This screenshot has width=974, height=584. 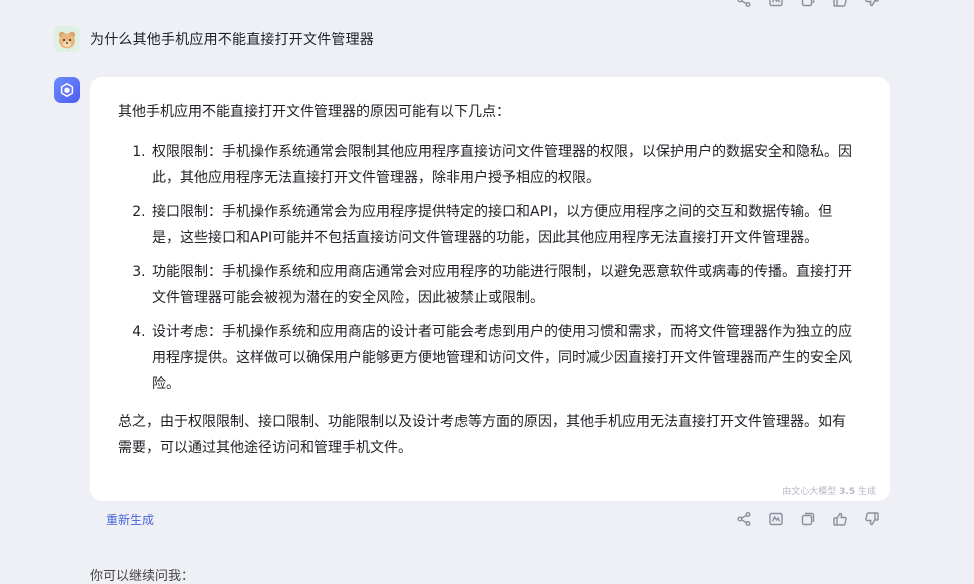 I want to click on continue-prompt: 你可以继续问我：, so click(x=142, y=576).